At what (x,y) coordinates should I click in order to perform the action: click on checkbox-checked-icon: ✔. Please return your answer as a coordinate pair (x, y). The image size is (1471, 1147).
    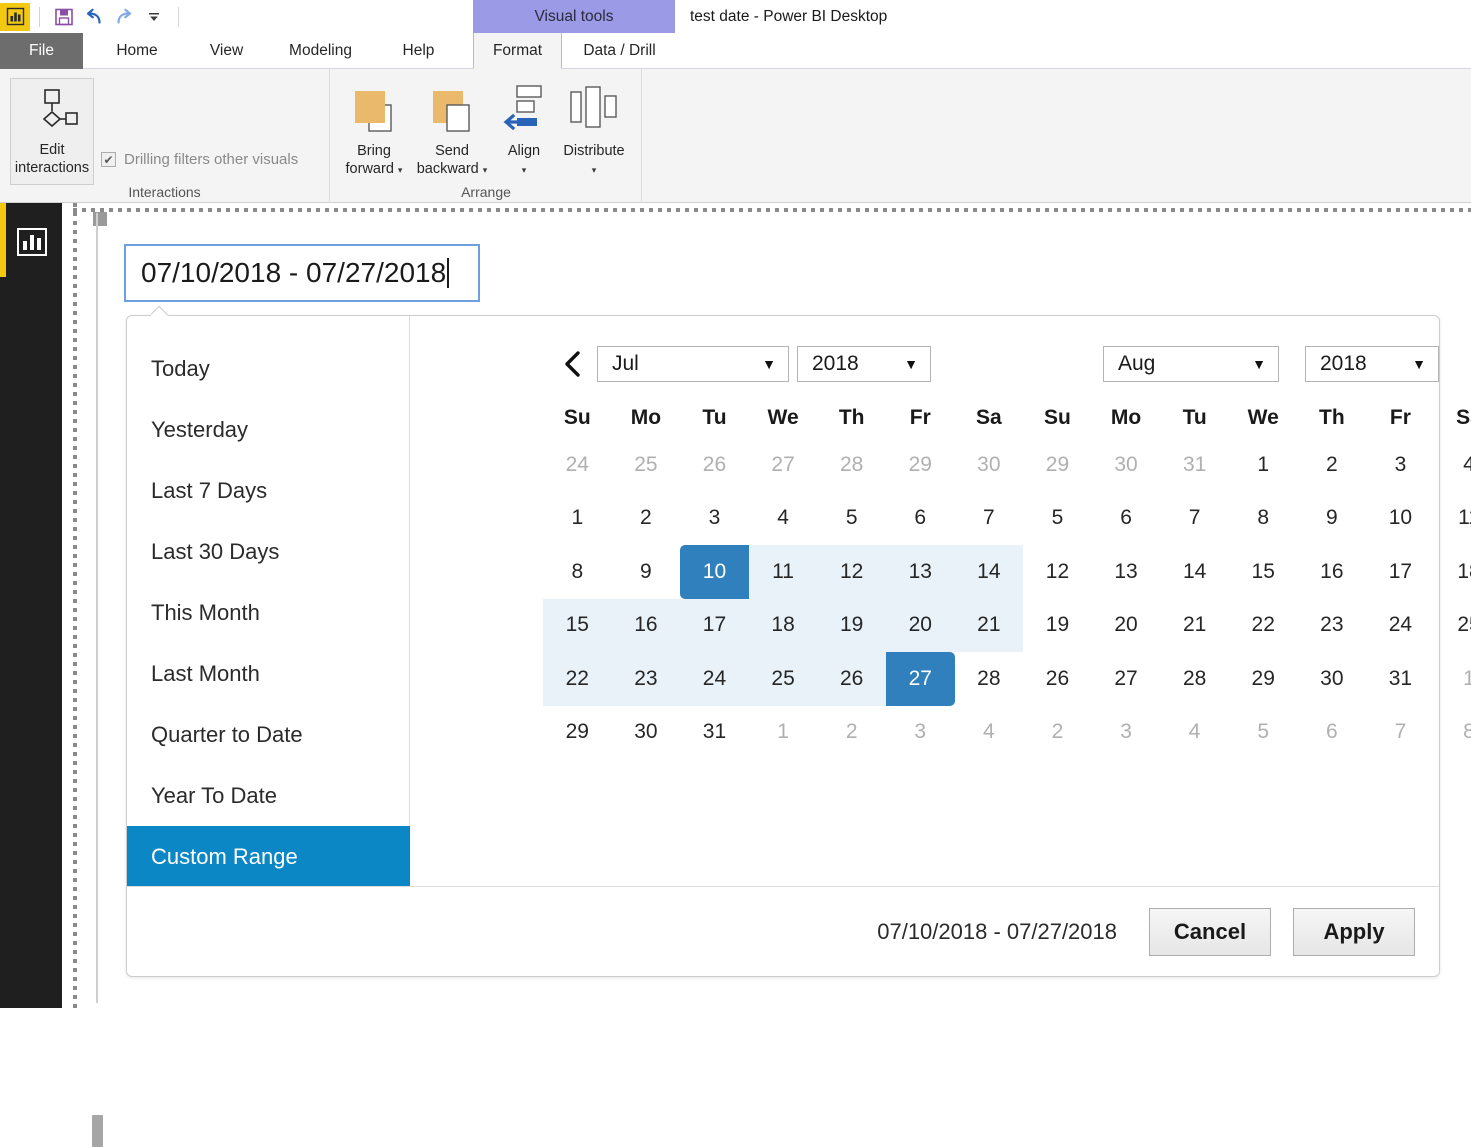
    Looking at the image, I should click on (108, 159).